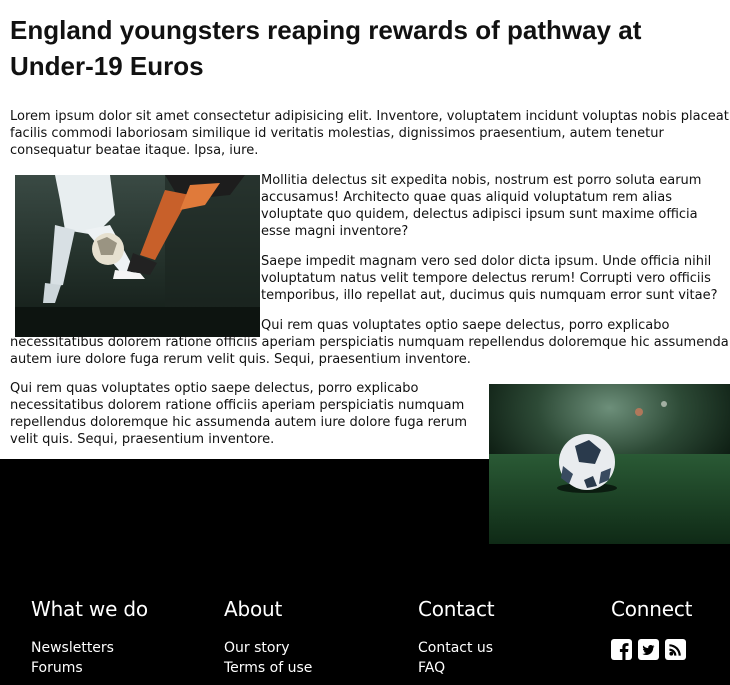 The image size is (730, 685). Describe the element at coordinates (137, 256) in the screenshot. I see `football-players-image` at that location.